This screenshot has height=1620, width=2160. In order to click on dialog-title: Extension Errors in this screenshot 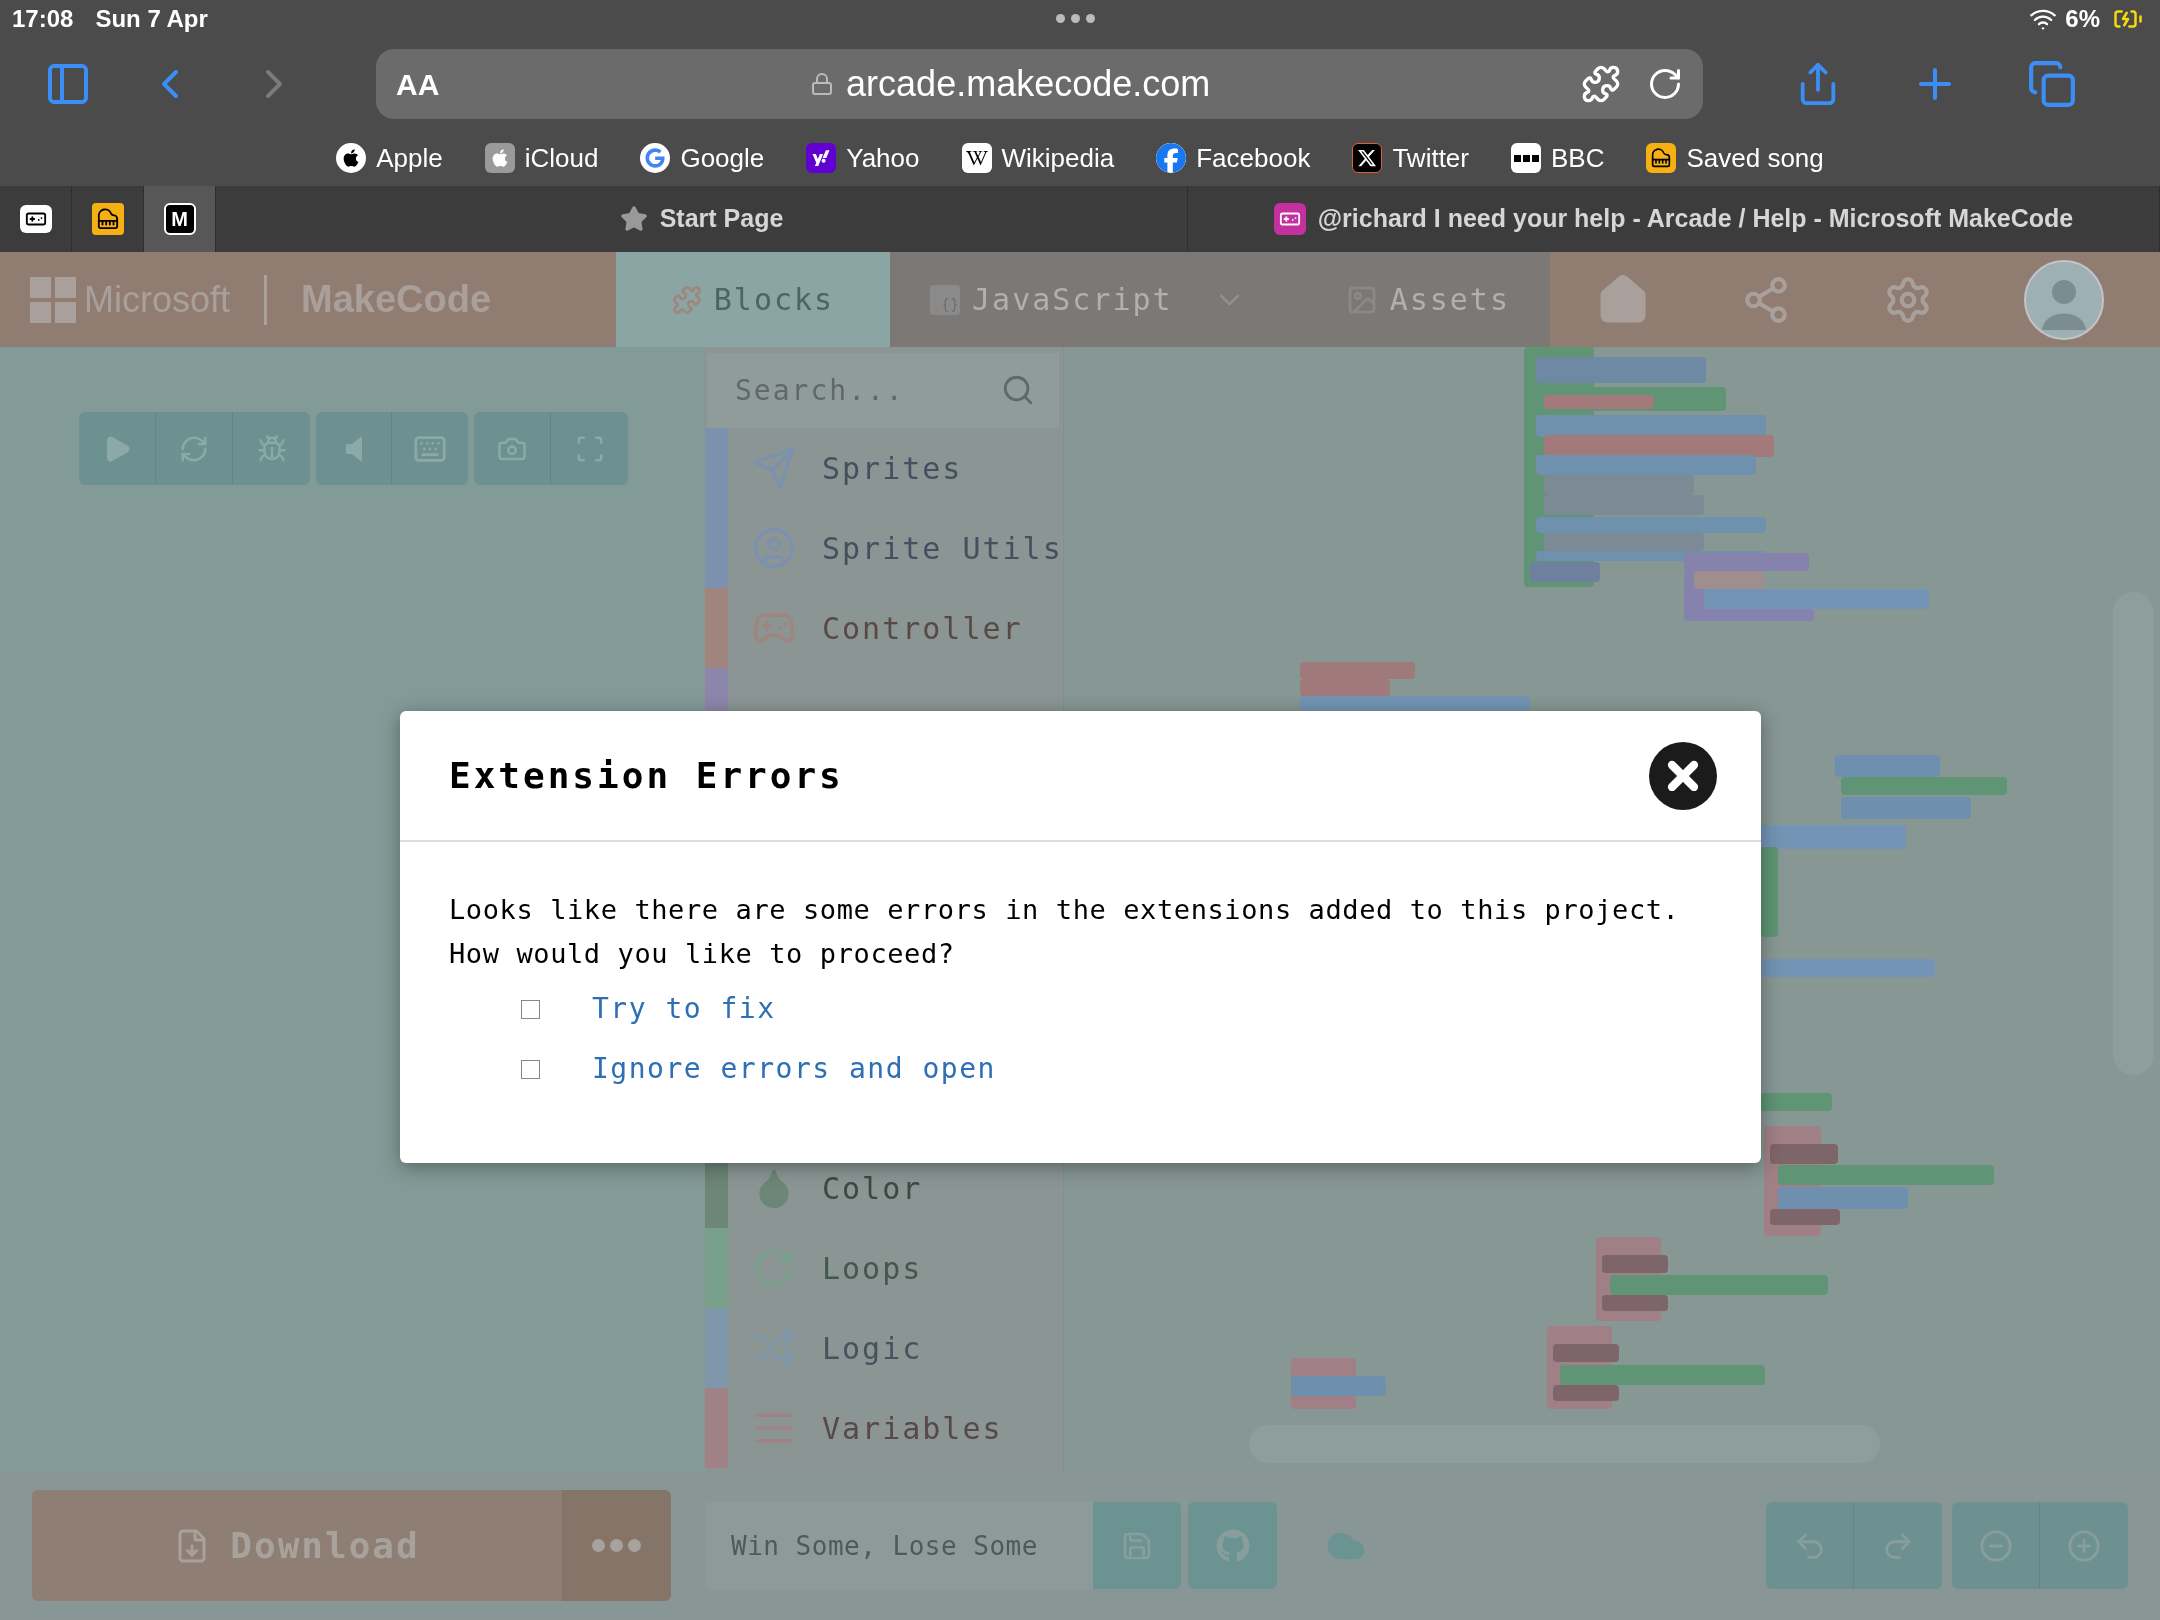, I will do `click(646, 775)`.